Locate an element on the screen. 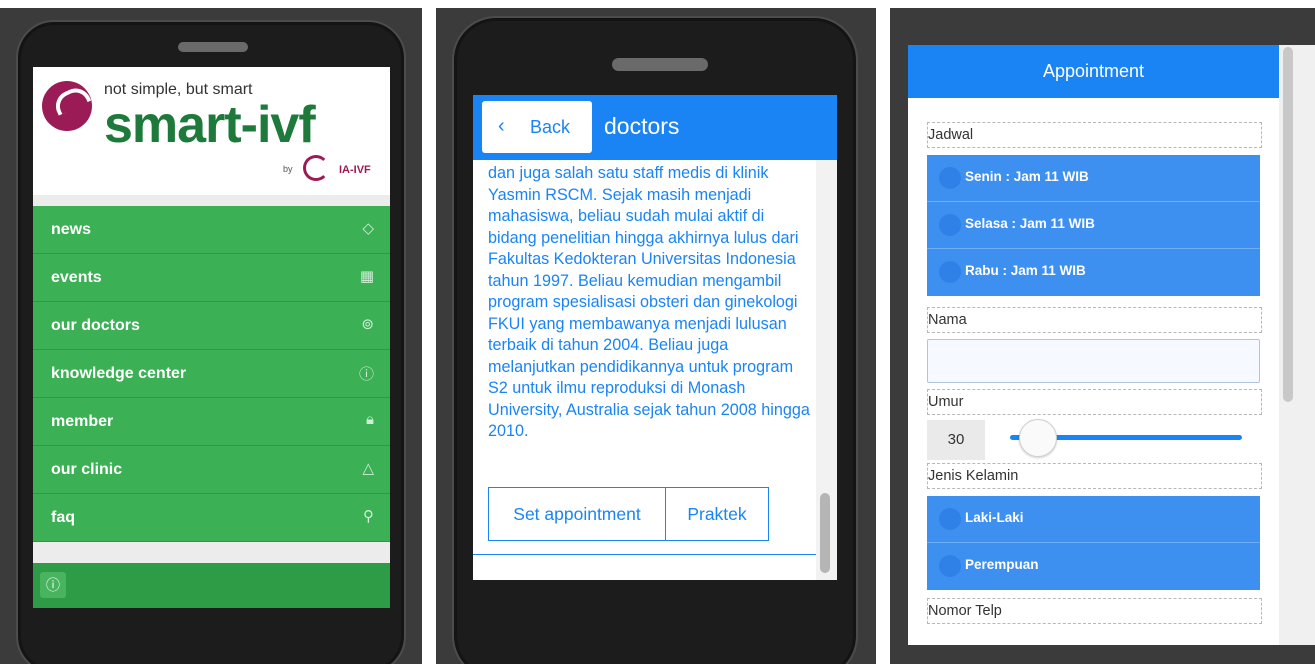  tag-icon: ◇ is located at coordinates (368, 228).